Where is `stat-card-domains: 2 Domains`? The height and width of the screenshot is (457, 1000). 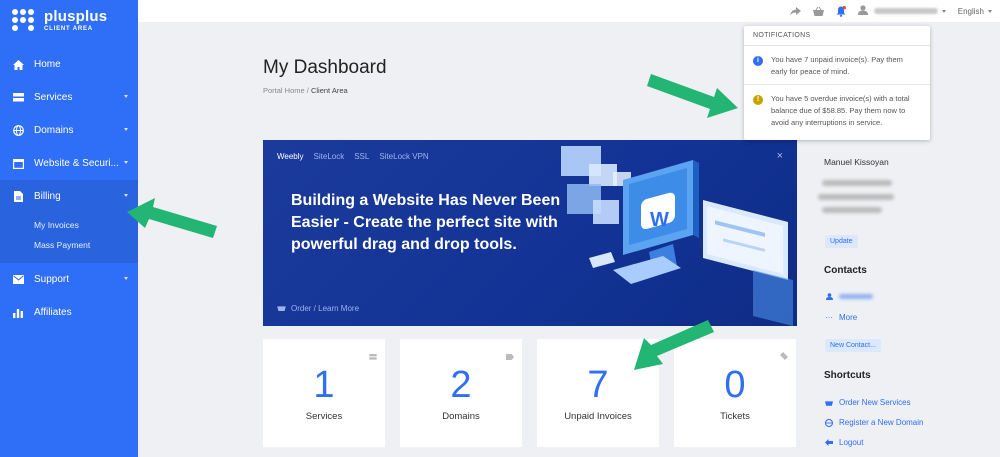
stat-card-domains: 2 Domains is located at coordinates (461, 393).